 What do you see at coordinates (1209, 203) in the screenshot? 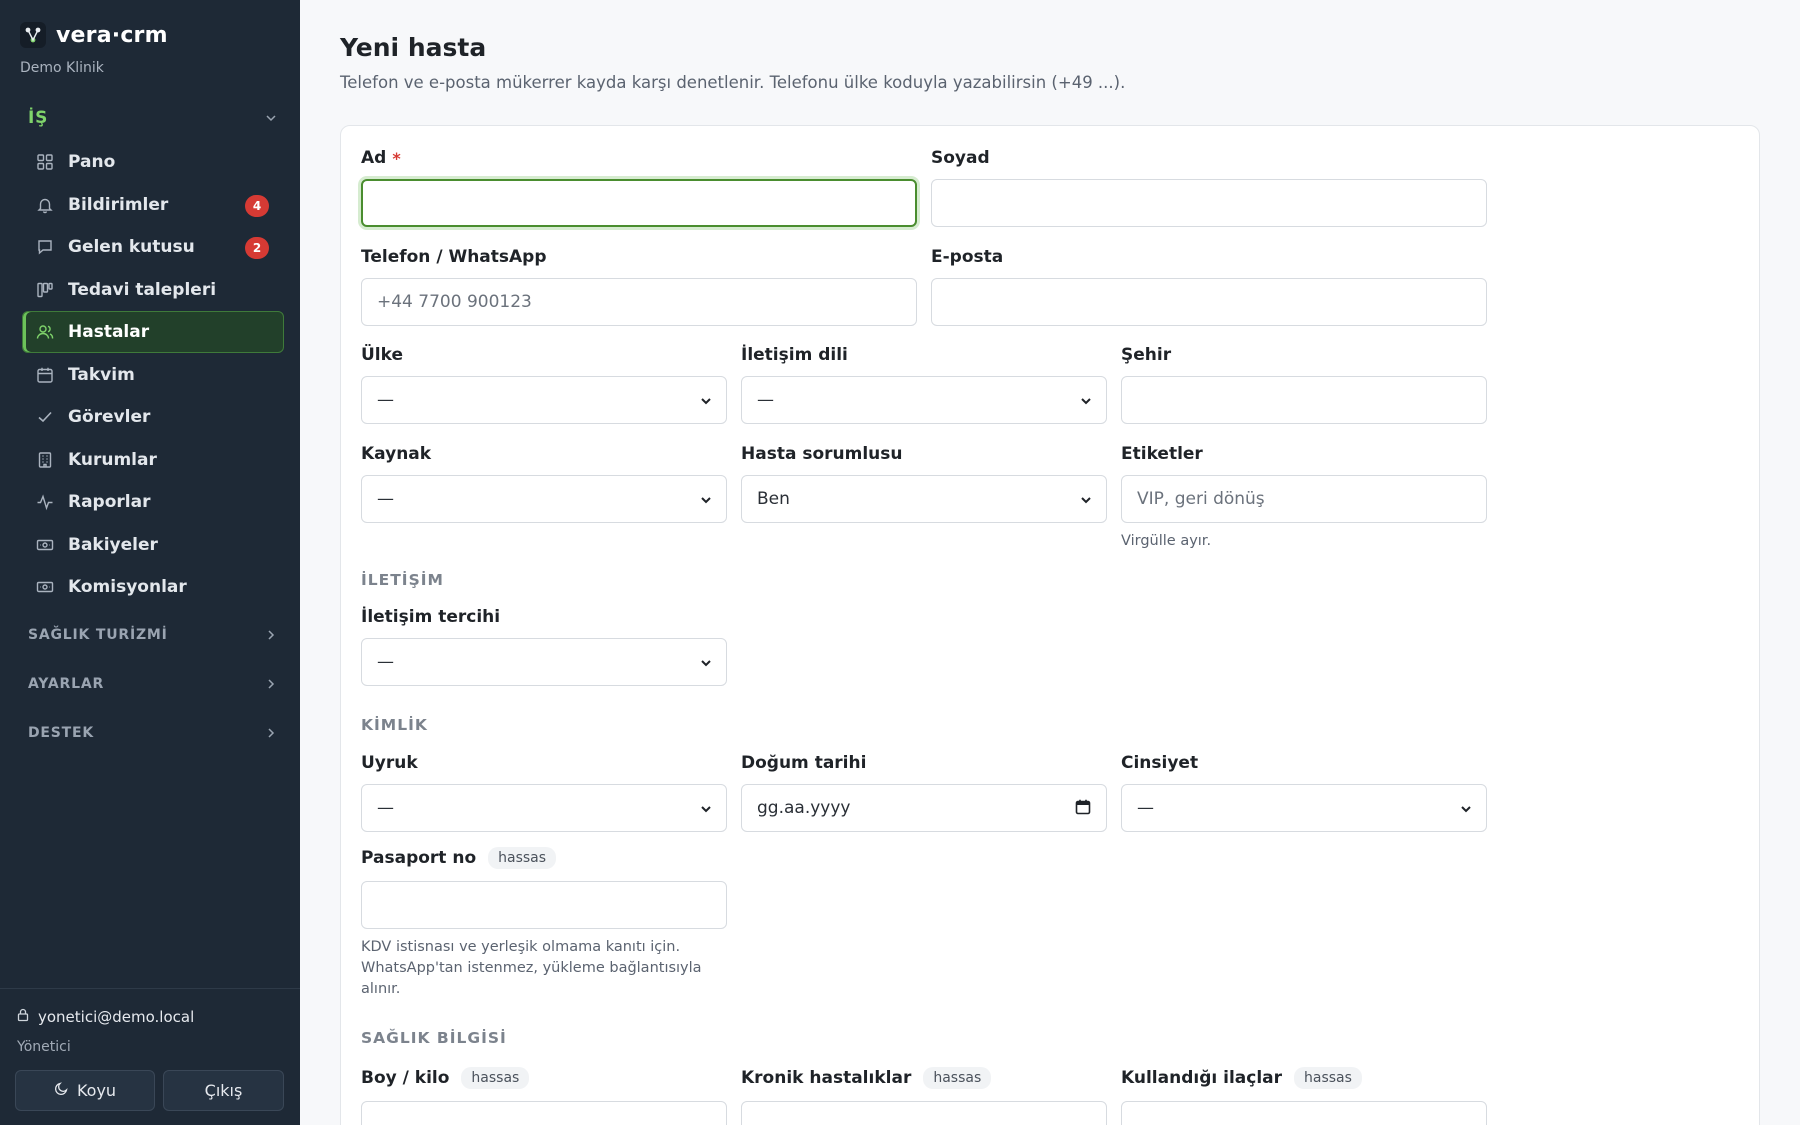
I see `last-name-input` at bounding box center [1209, 203].